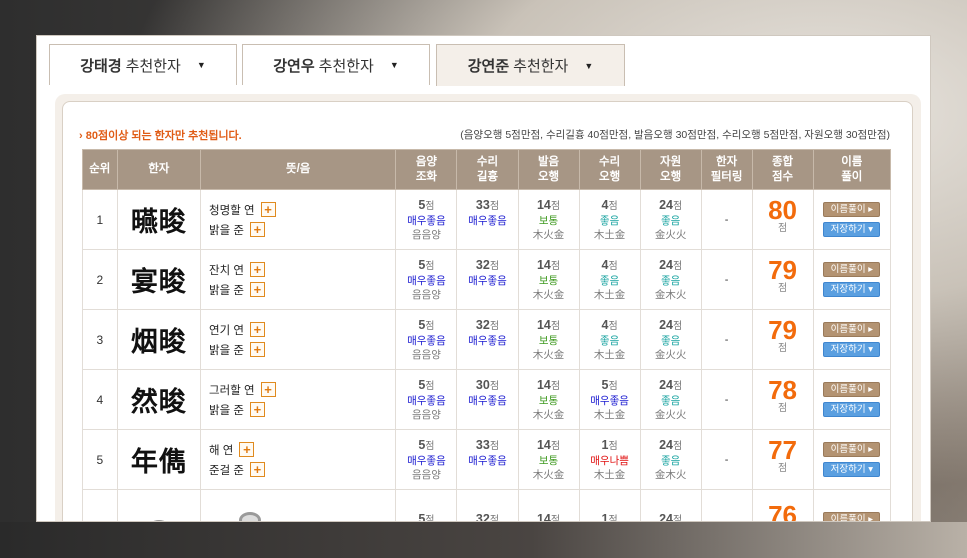 The width and height of the screenshot is (967, 558). What do you see at coordinates (159, 219) in the screenshot?
I see `hanja-cell: 曣晙` at bounding box center [159, 219].